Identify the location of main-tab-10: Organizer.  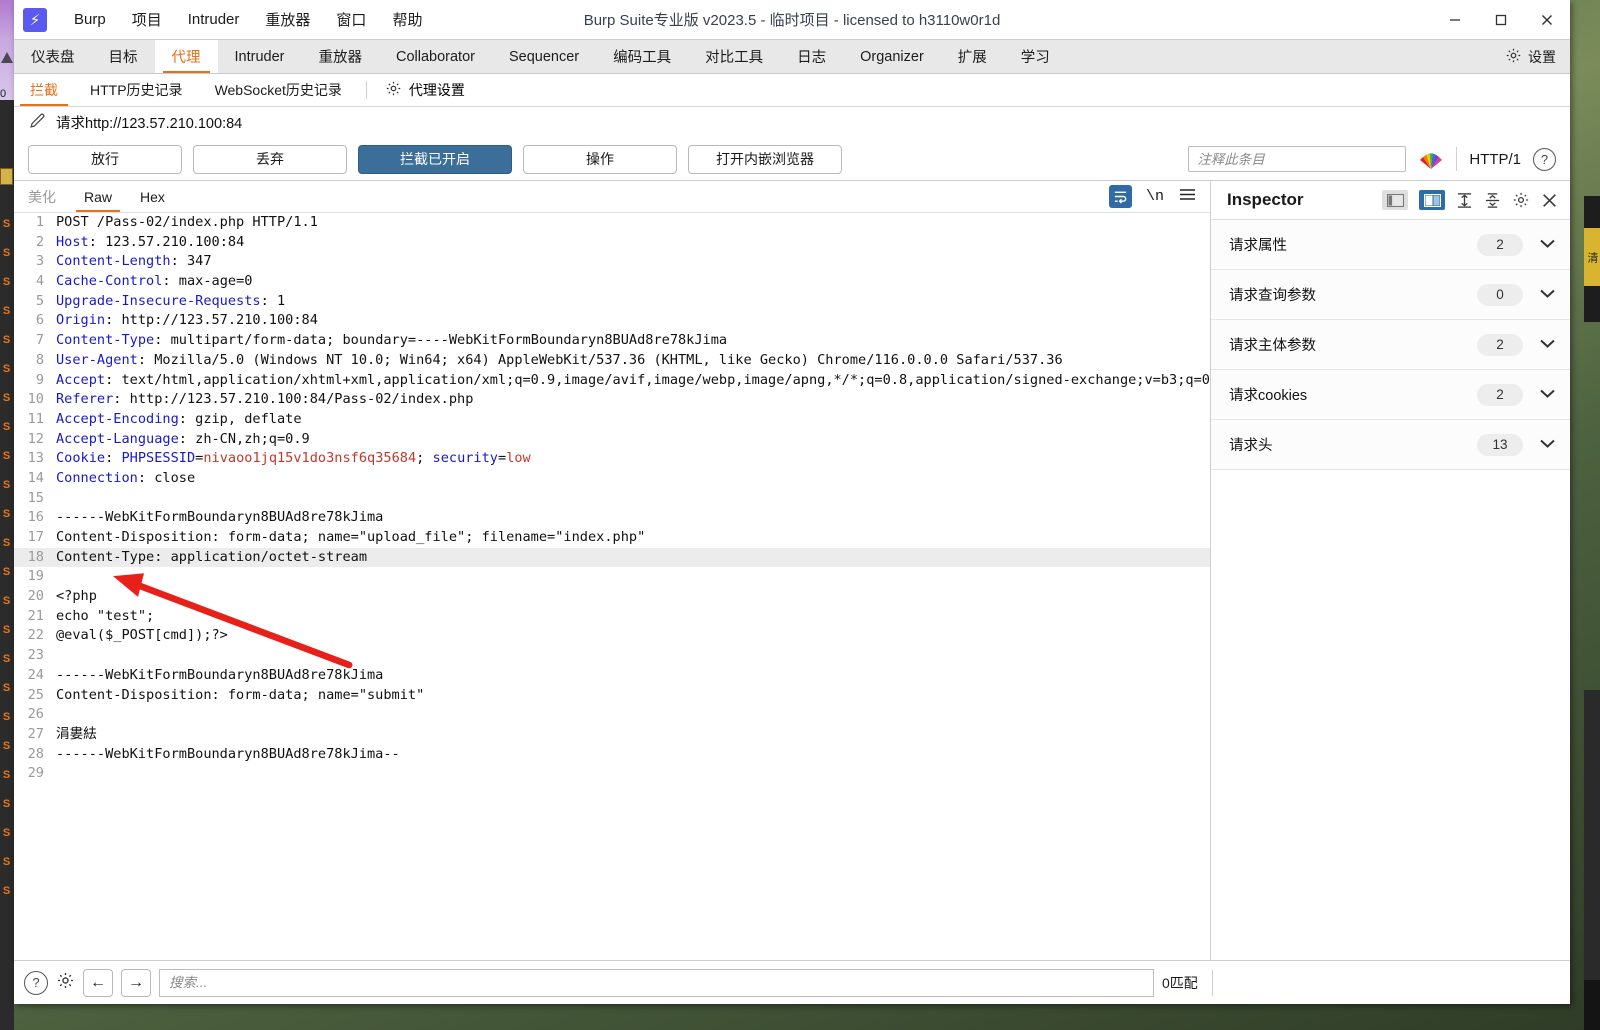
(892, 56).